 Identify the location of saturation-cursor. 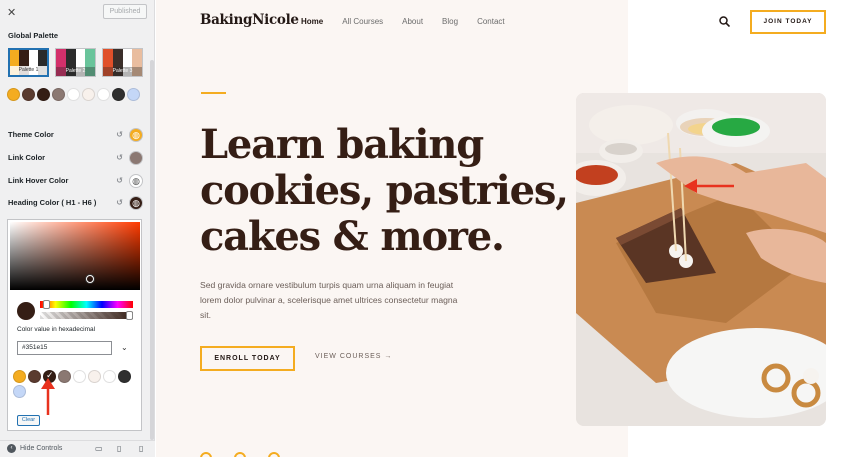
(90, 279).